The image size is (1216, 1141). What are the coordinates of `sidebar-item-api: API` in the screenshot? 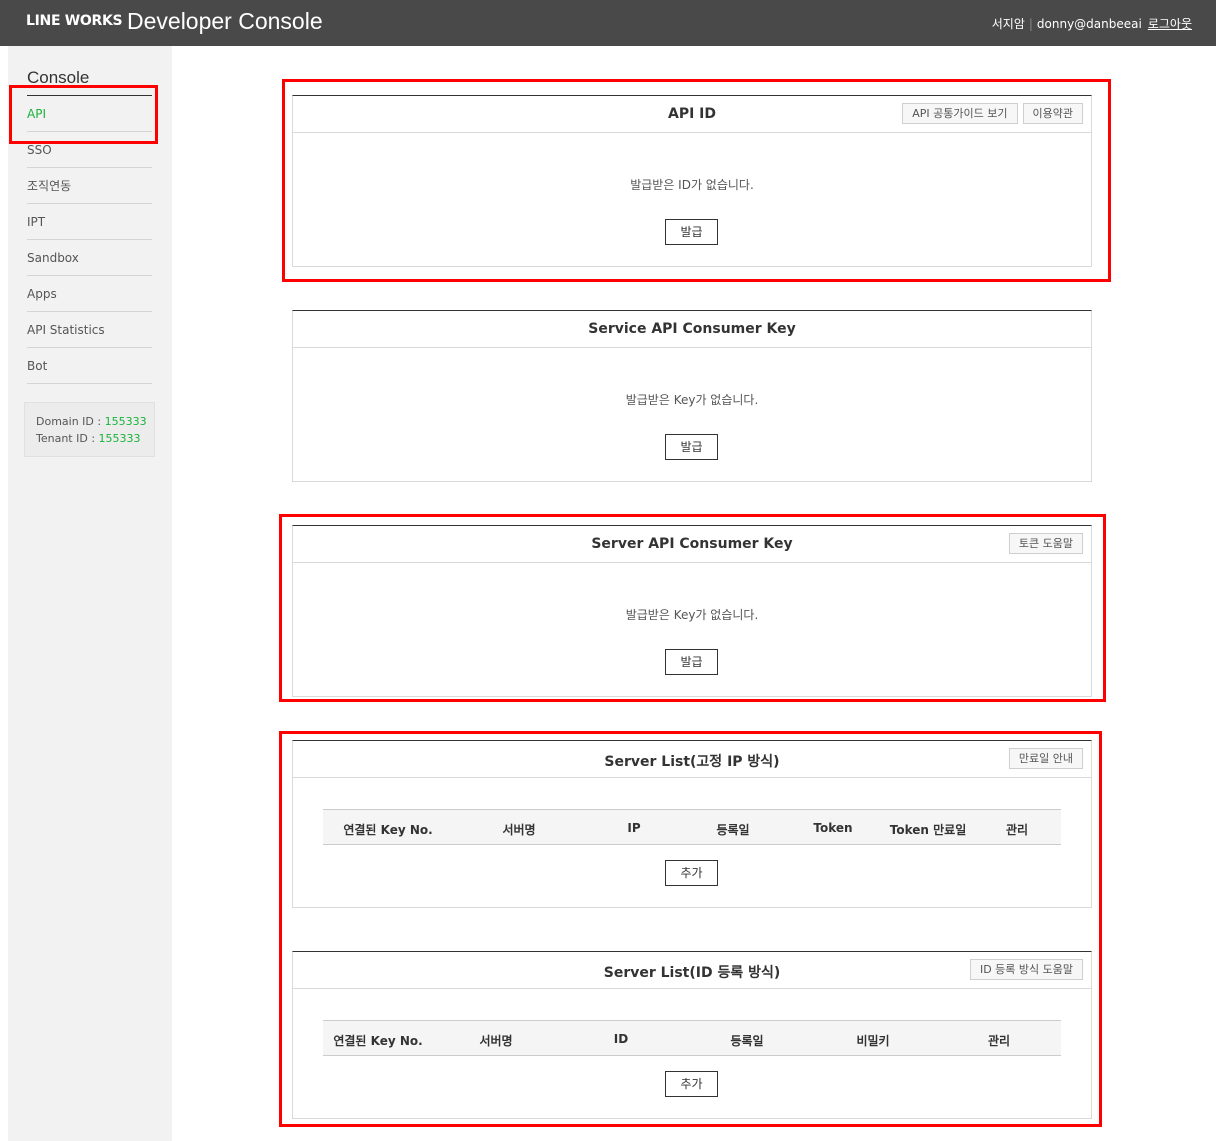 It's located at (89, 114).